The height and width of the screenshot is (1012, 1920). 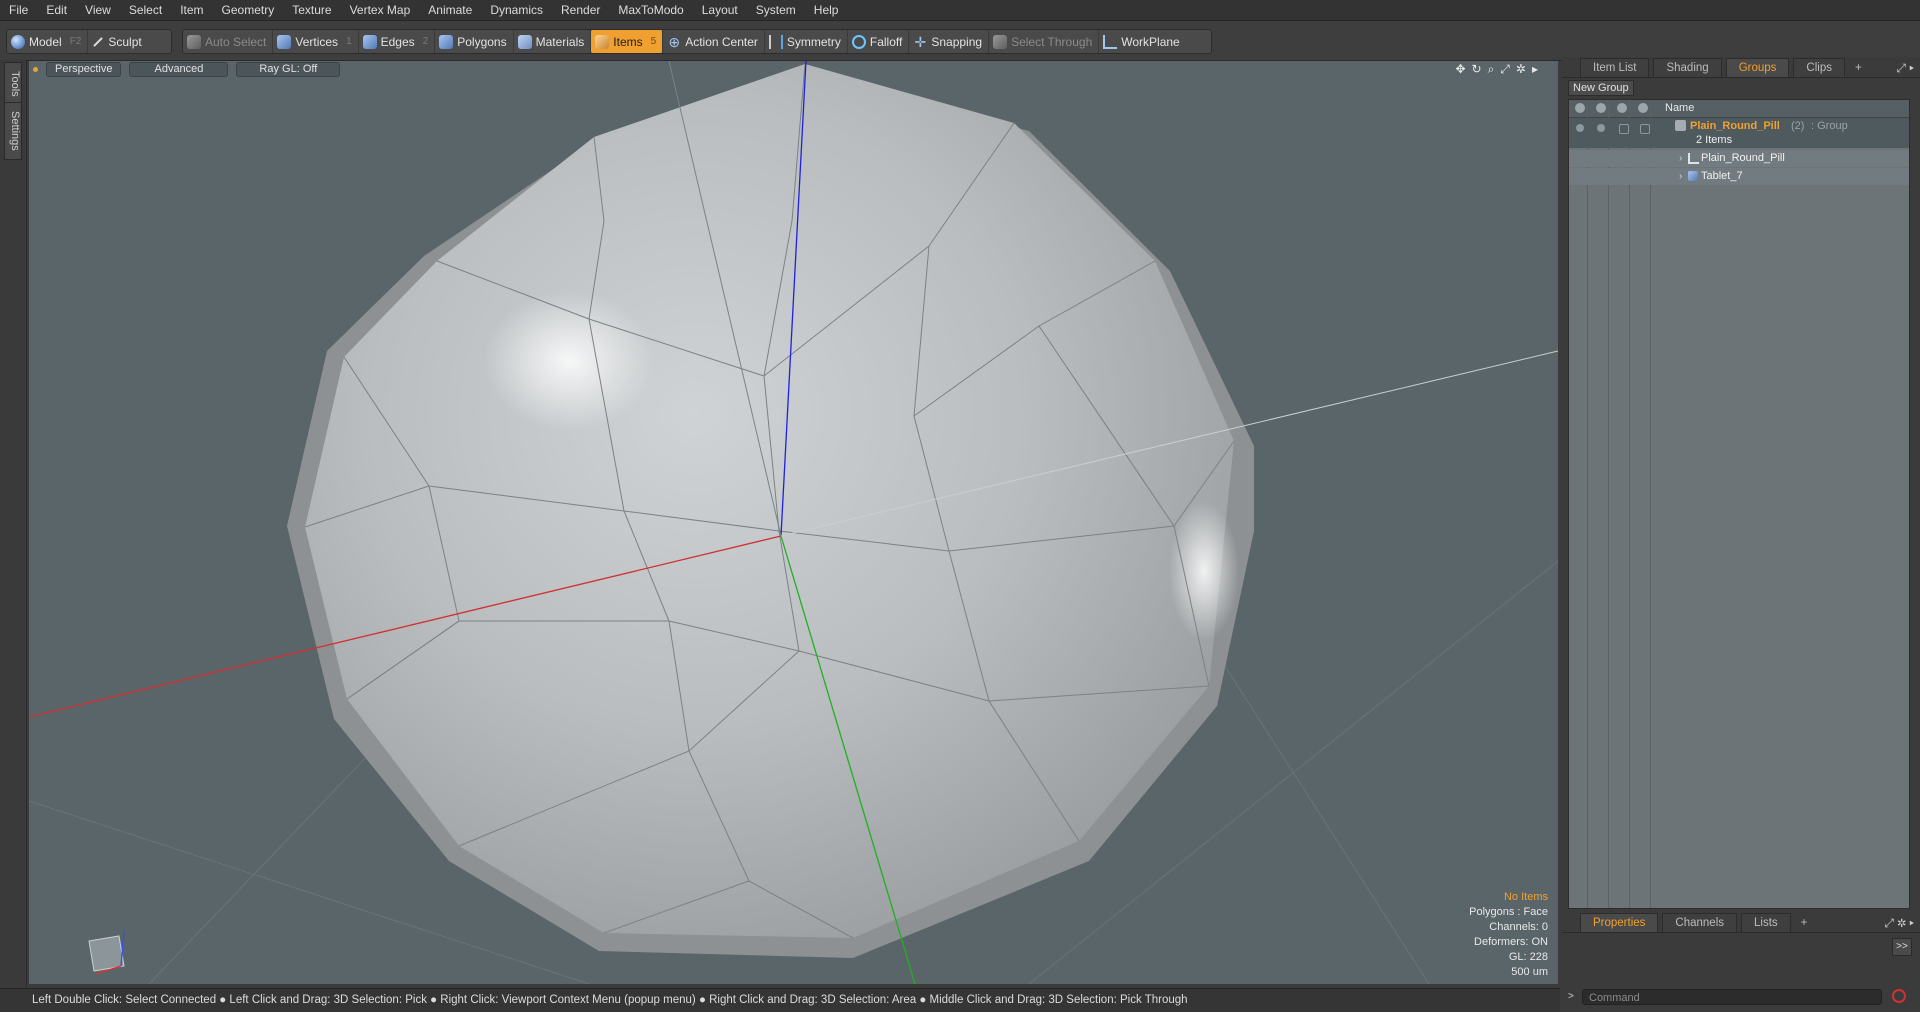 I want to click on mesh-icon, so click(x=1693, y=176).